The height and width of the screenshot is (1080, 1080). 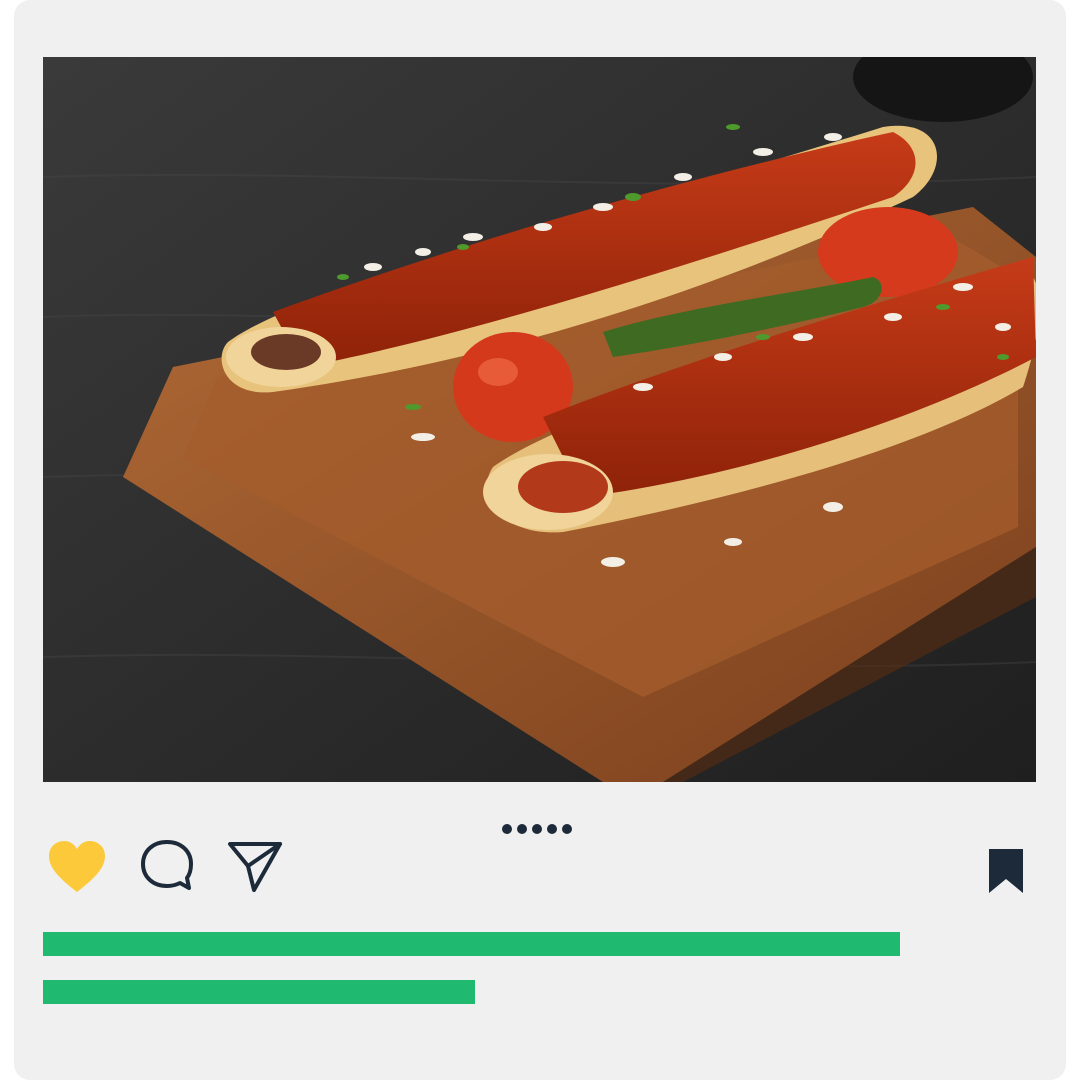 I want to click on speech-bubble-icon, so click(x=167, y=866).